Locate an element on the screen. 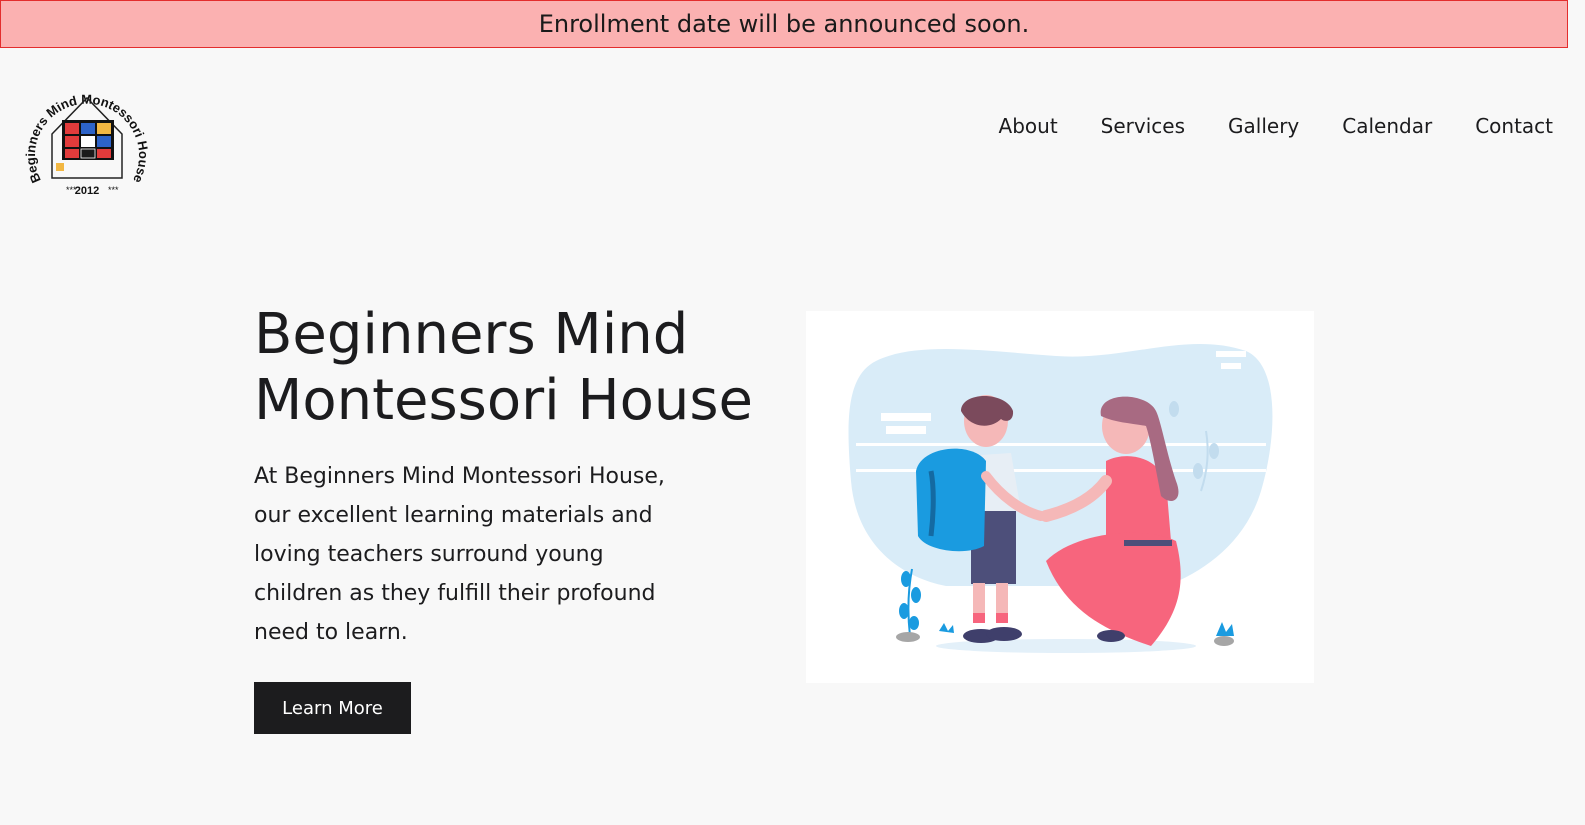 This screenshot has height=825, width=1585. nav-gallery: Gallery is located at coordinates (1263, 126).